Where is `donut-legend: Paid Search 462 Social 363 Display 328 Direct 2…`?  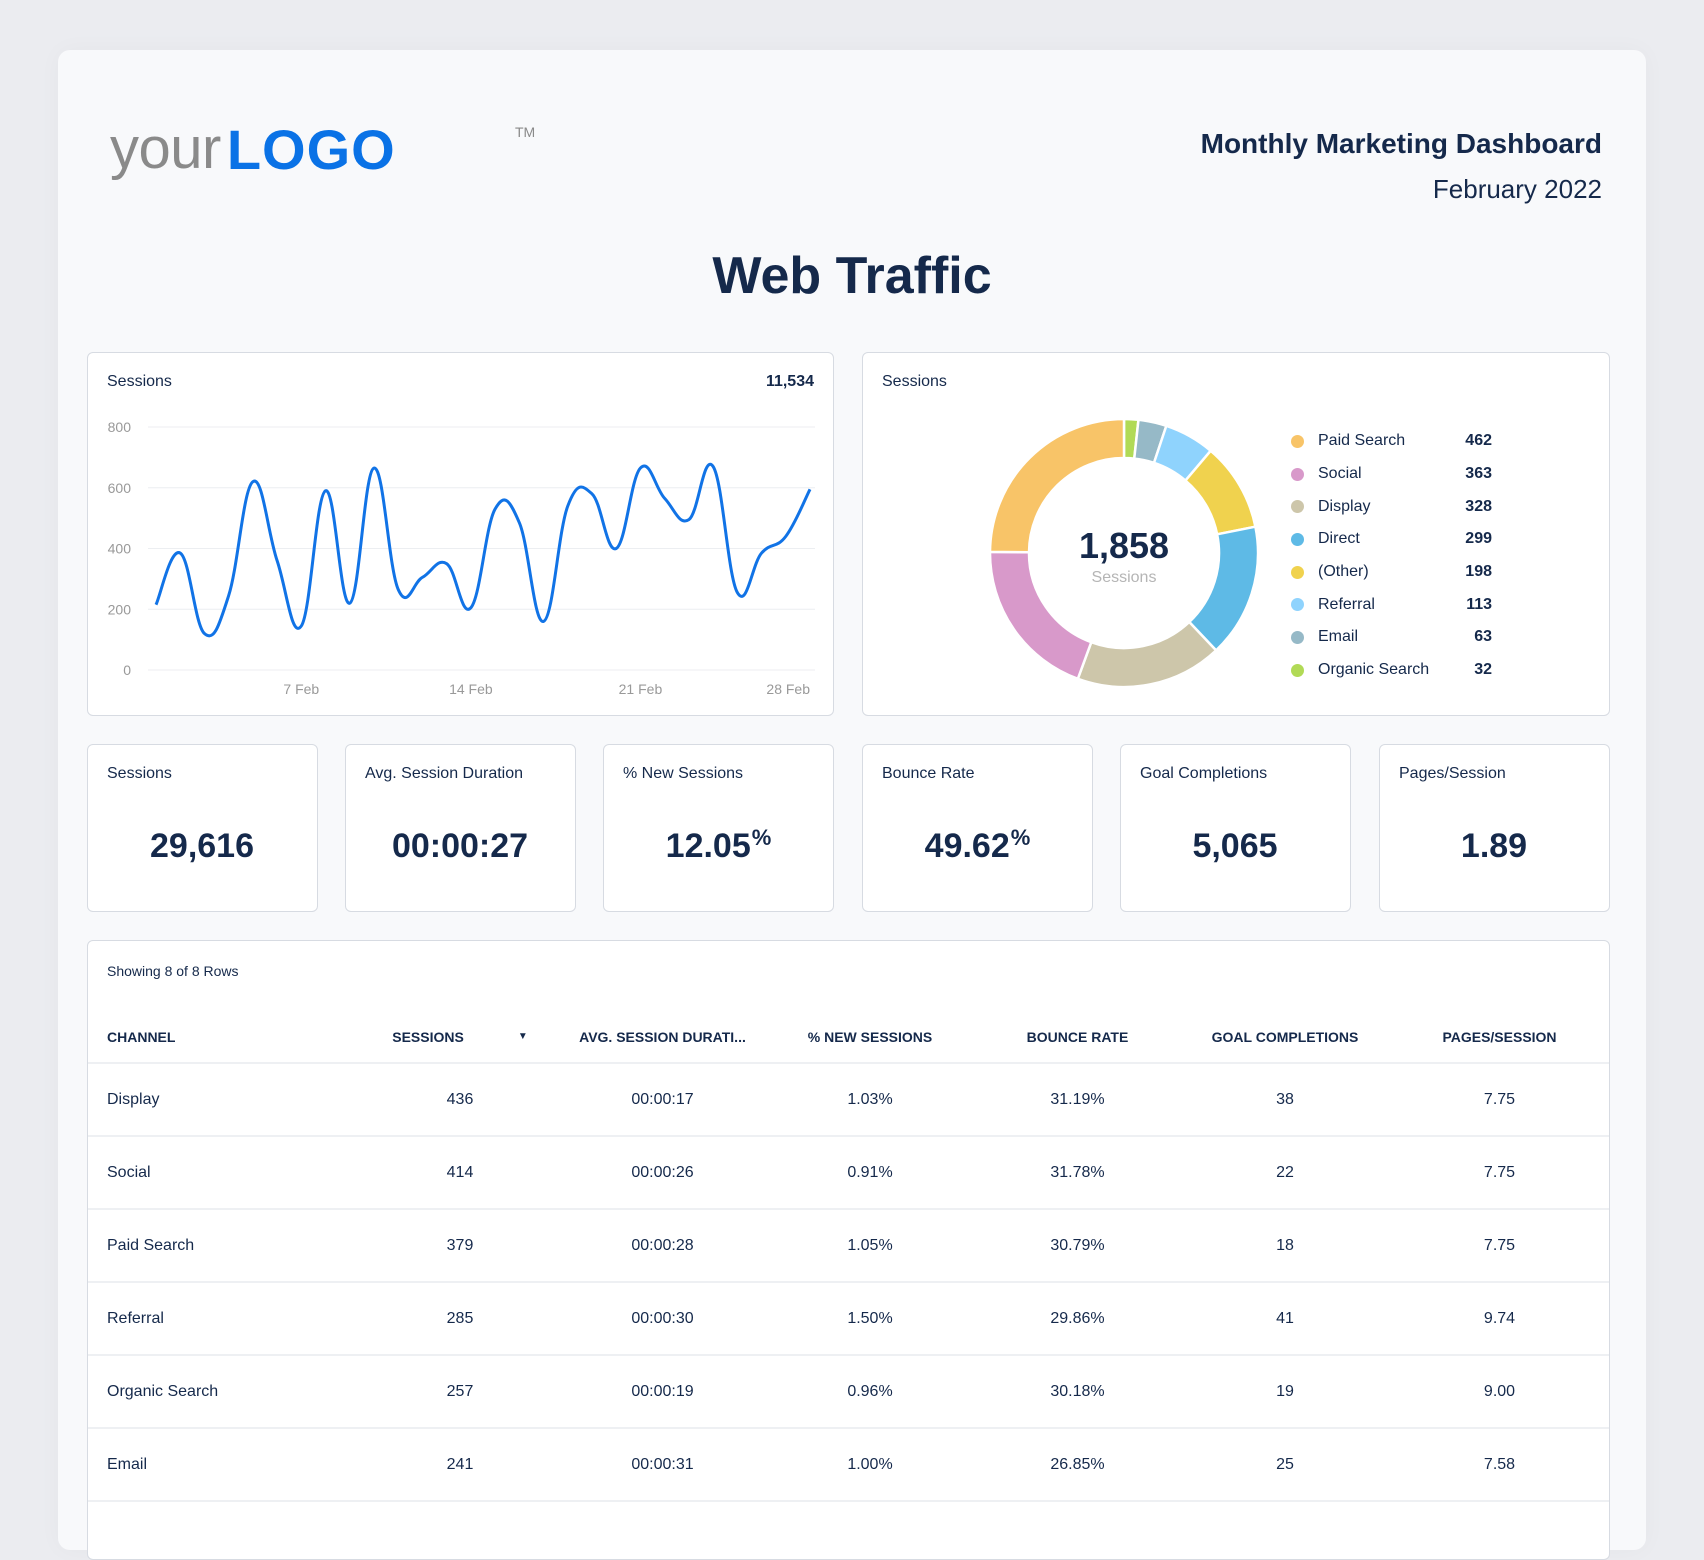 donut-legend: Paid Search 462 Social 363 Display 328 Direct 2… is located at coordinates (1391, 556).